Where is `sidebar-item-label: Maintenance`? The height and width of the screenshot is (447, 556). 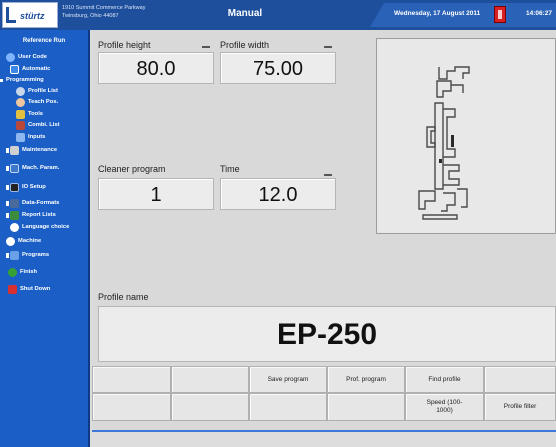 sidebar-item-label: Maintenance is located at coordinates (40, 150).